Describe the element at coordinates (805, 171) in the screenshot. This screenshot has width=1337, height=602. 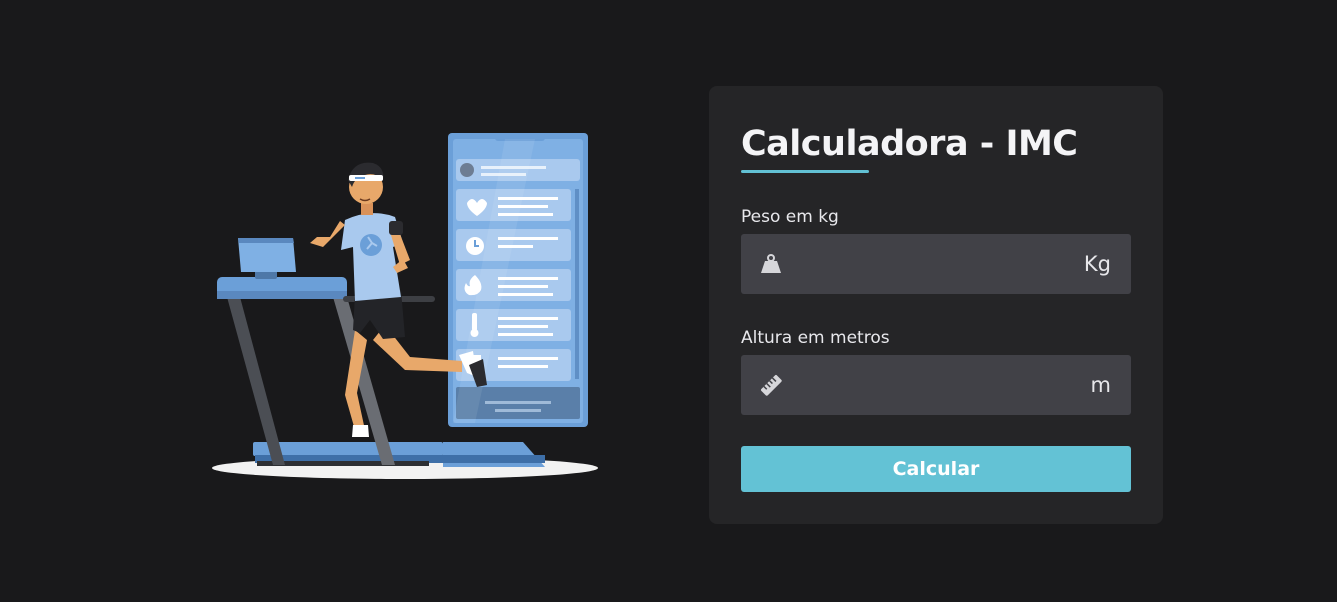
I see `title-underline` at that location.